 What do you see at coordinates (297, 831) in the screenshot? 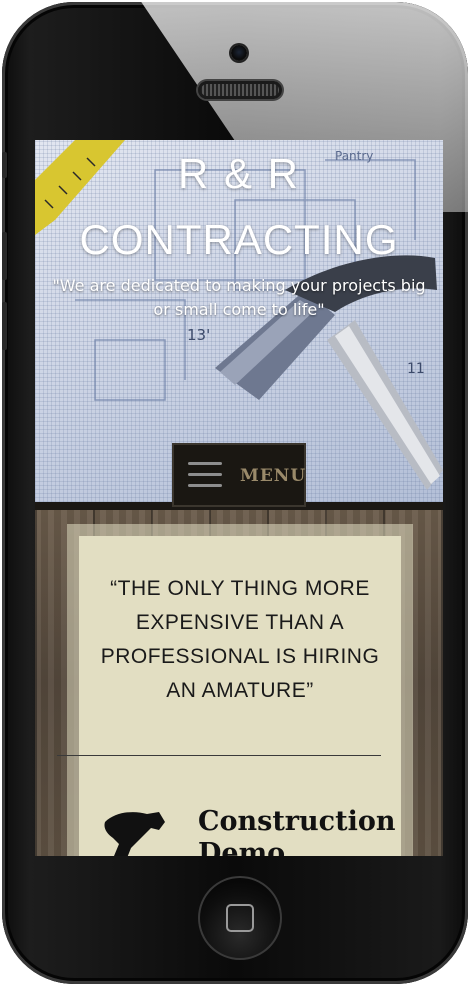
I see `service-heading: Construction Demo` at bounding box center [297, 831].